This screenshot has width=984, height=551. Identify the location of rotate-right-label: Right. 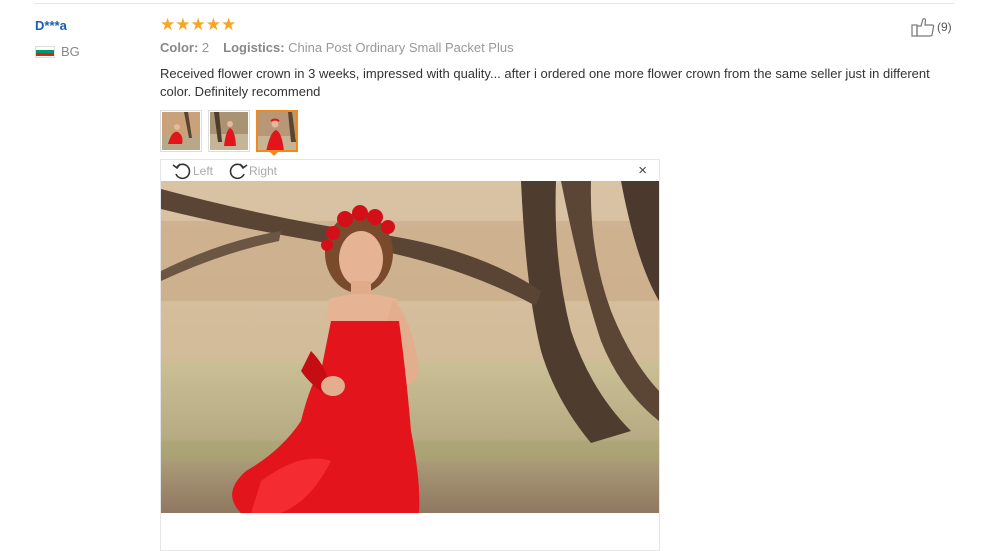
(263, 171).